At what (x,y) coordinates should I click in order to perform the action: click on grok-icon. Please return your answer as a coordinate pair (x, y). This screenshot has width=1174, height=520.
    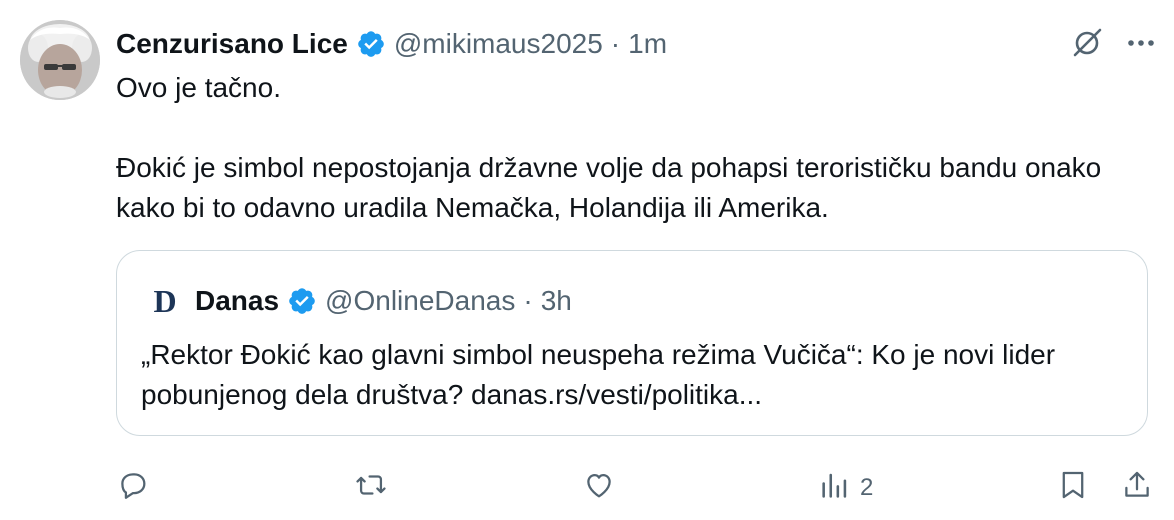
    Looking at the image, I should click on (1087, 43).